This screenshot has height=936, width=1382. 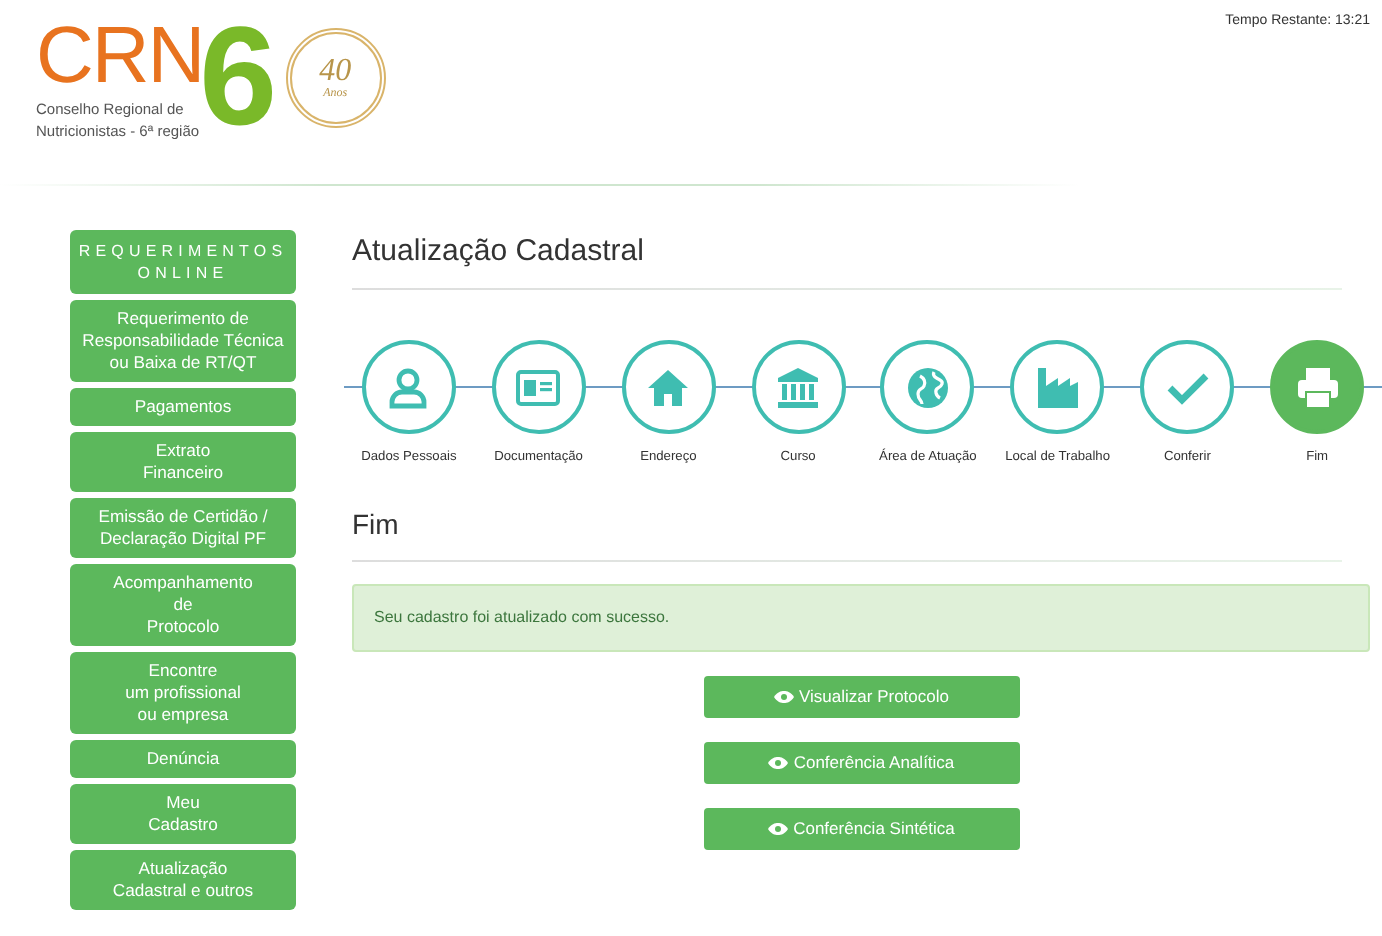 I want to click on action-button: Conferência Sintética, so click(x=861, y=828).